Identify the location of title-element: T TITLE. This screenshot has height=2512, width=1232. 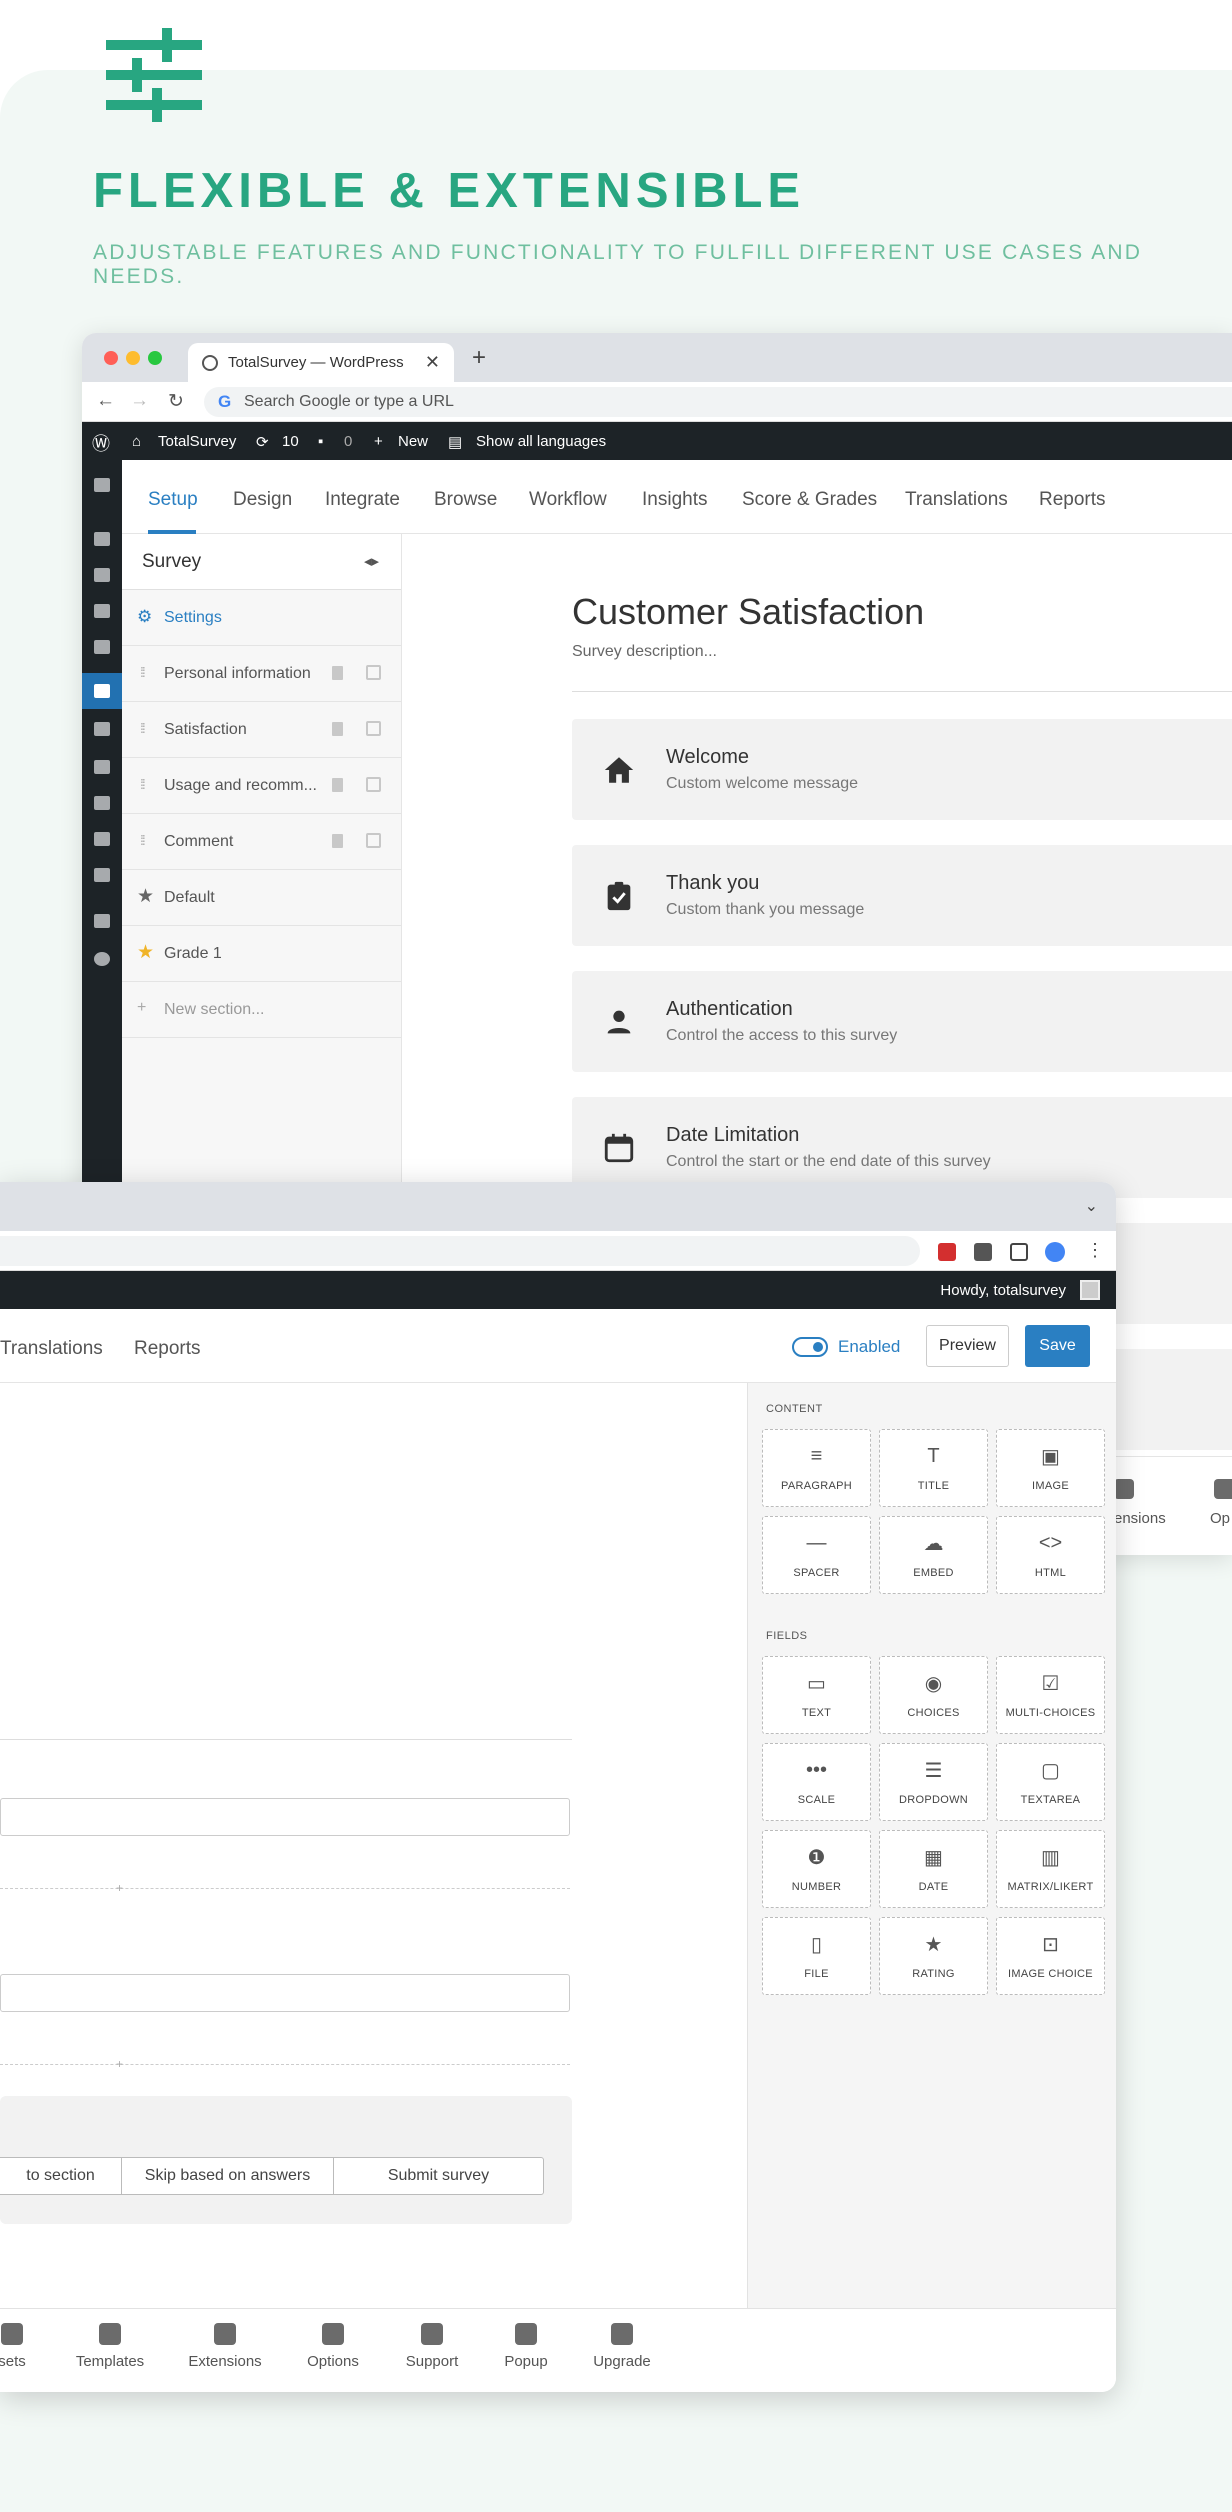
(933, 1468).